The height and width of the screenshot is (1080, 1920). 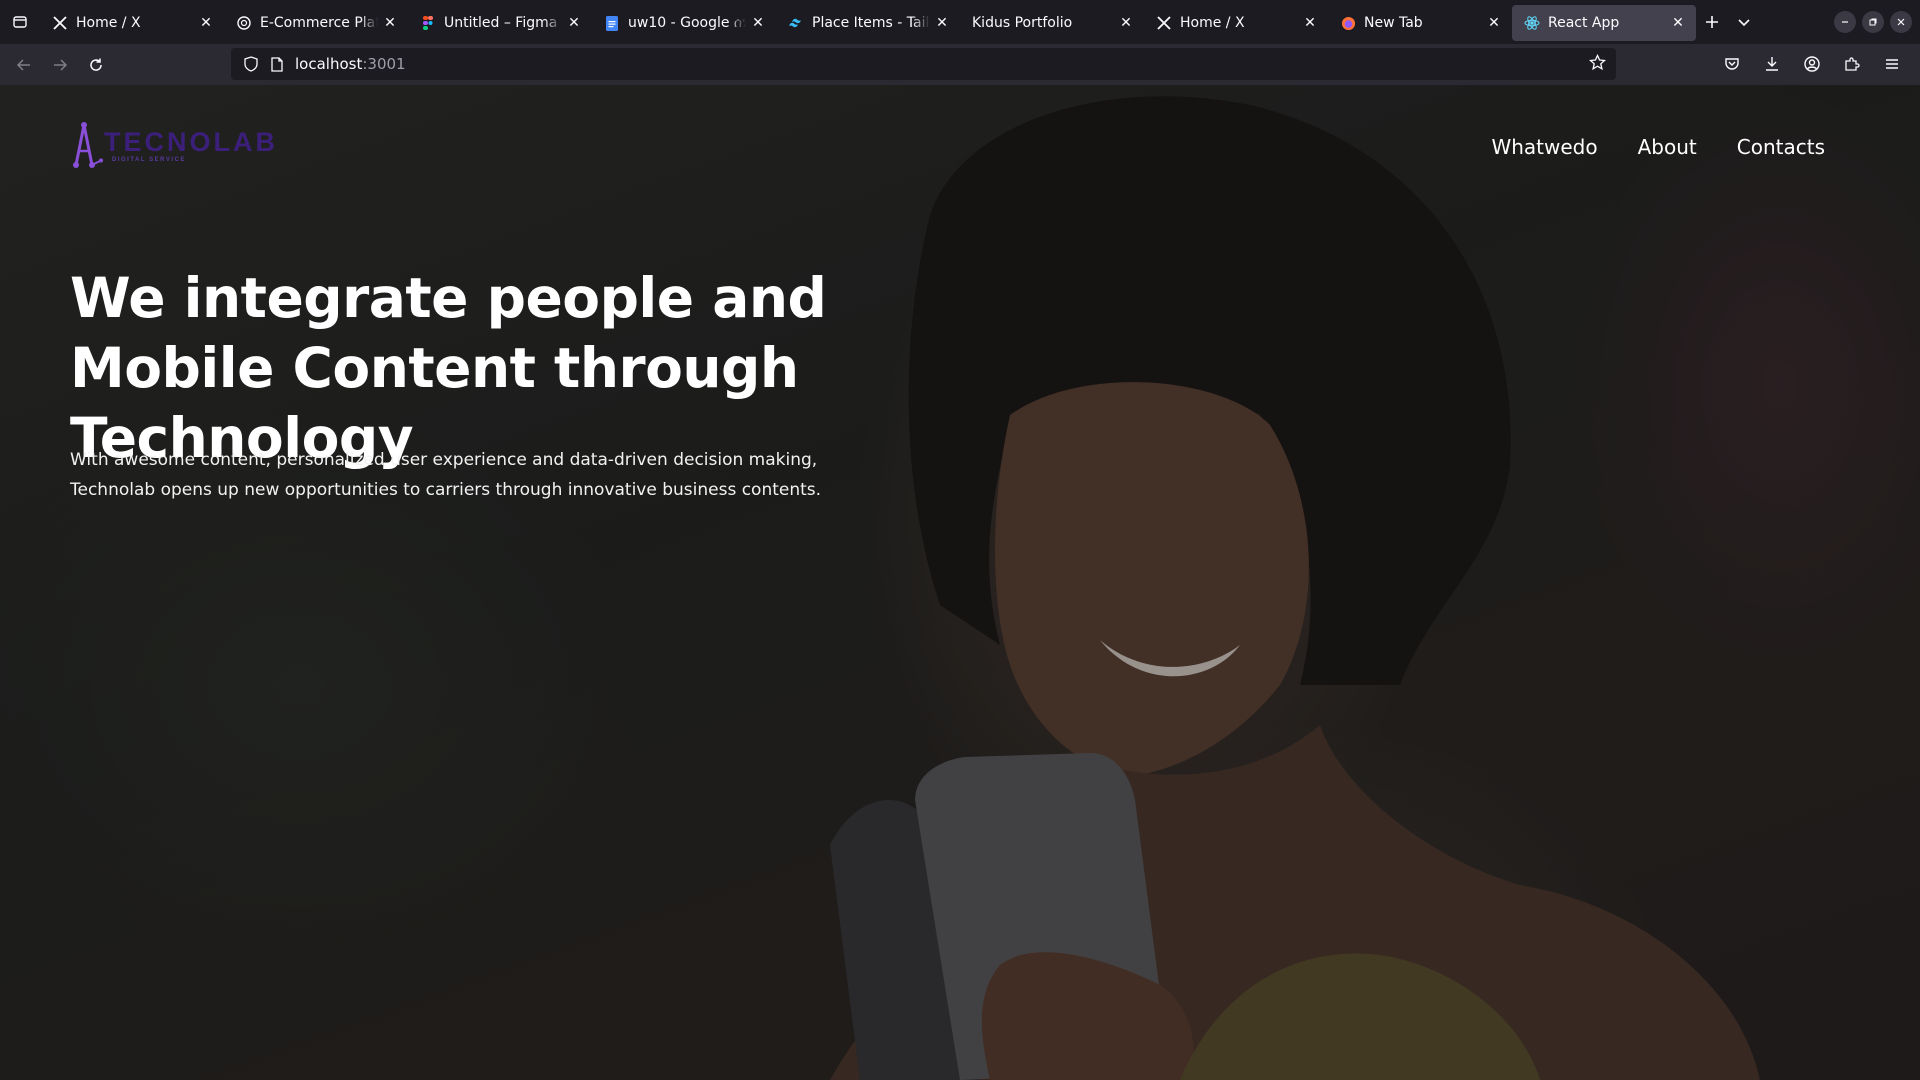 I want to click on nav-link-contacts: Contacts, so click(x=1781, y=147).